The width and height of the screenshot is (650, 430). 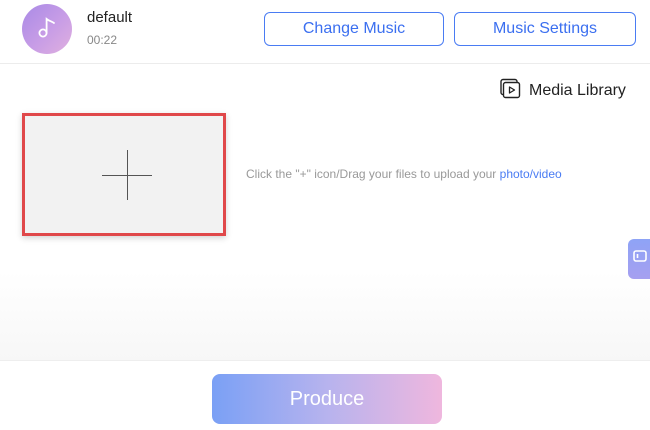 What do you see at coordinates (510, 91) in the screenshot?
I see `media-library-icon` at bounding box center [510, 91].